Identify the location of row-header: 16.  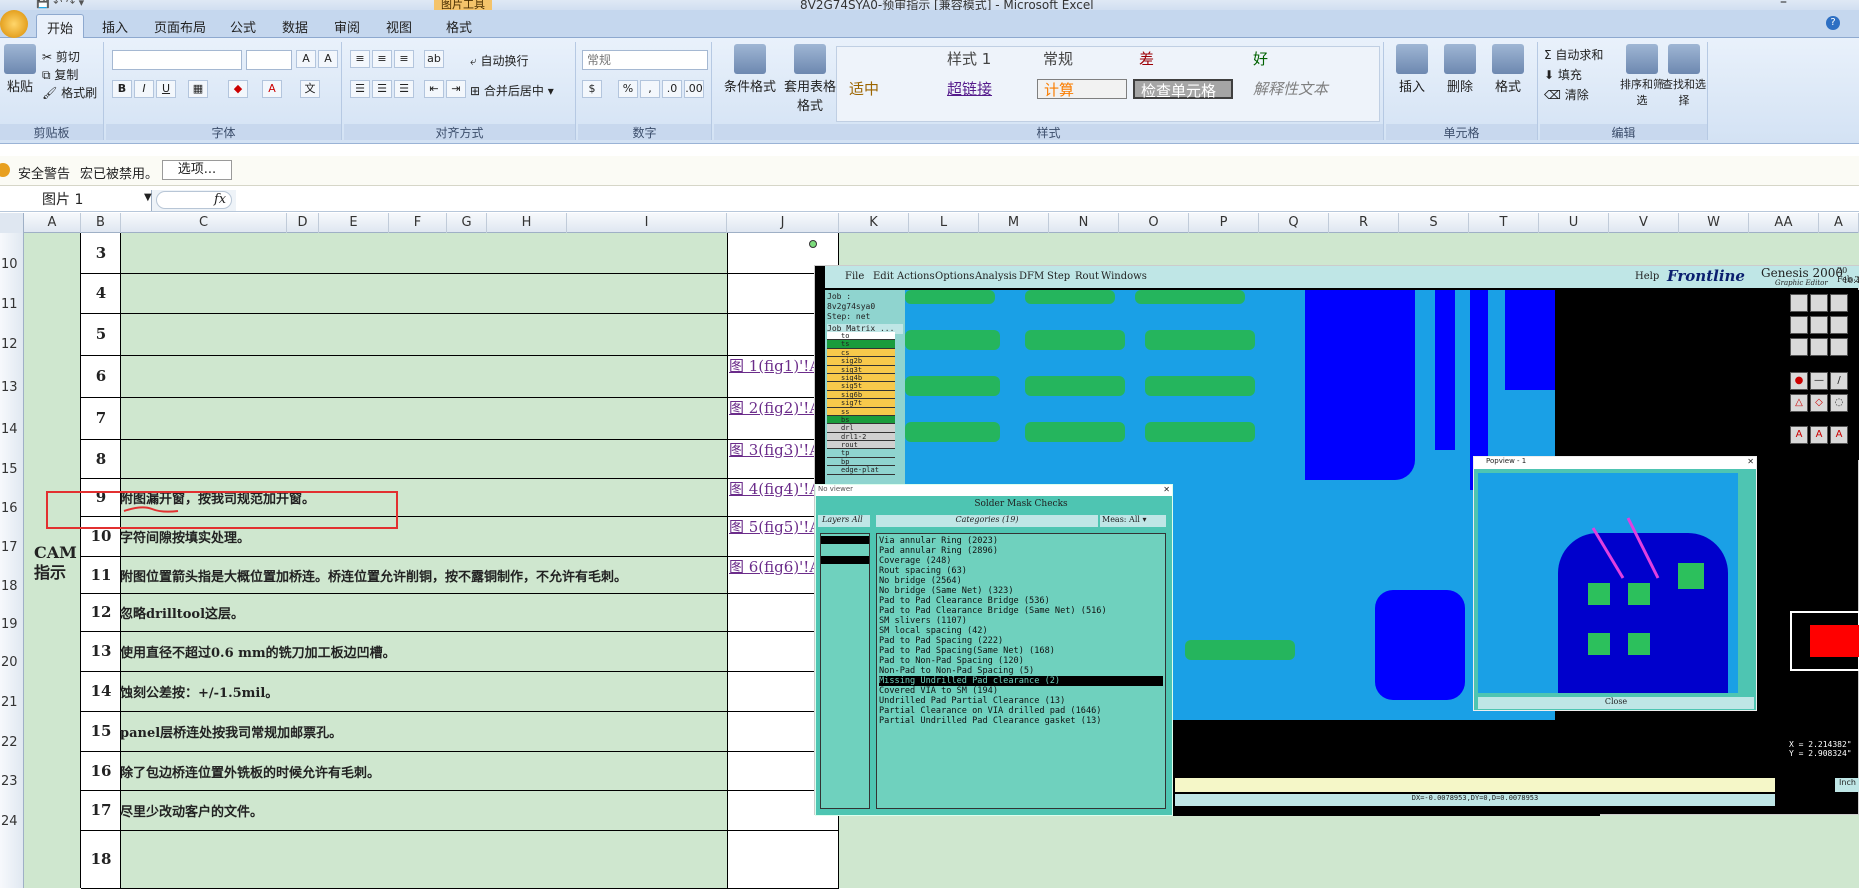
(12, 508).